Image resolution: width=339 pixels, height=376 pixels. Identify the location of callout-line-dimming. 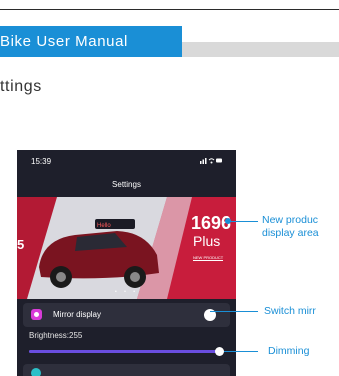
(241, 351).